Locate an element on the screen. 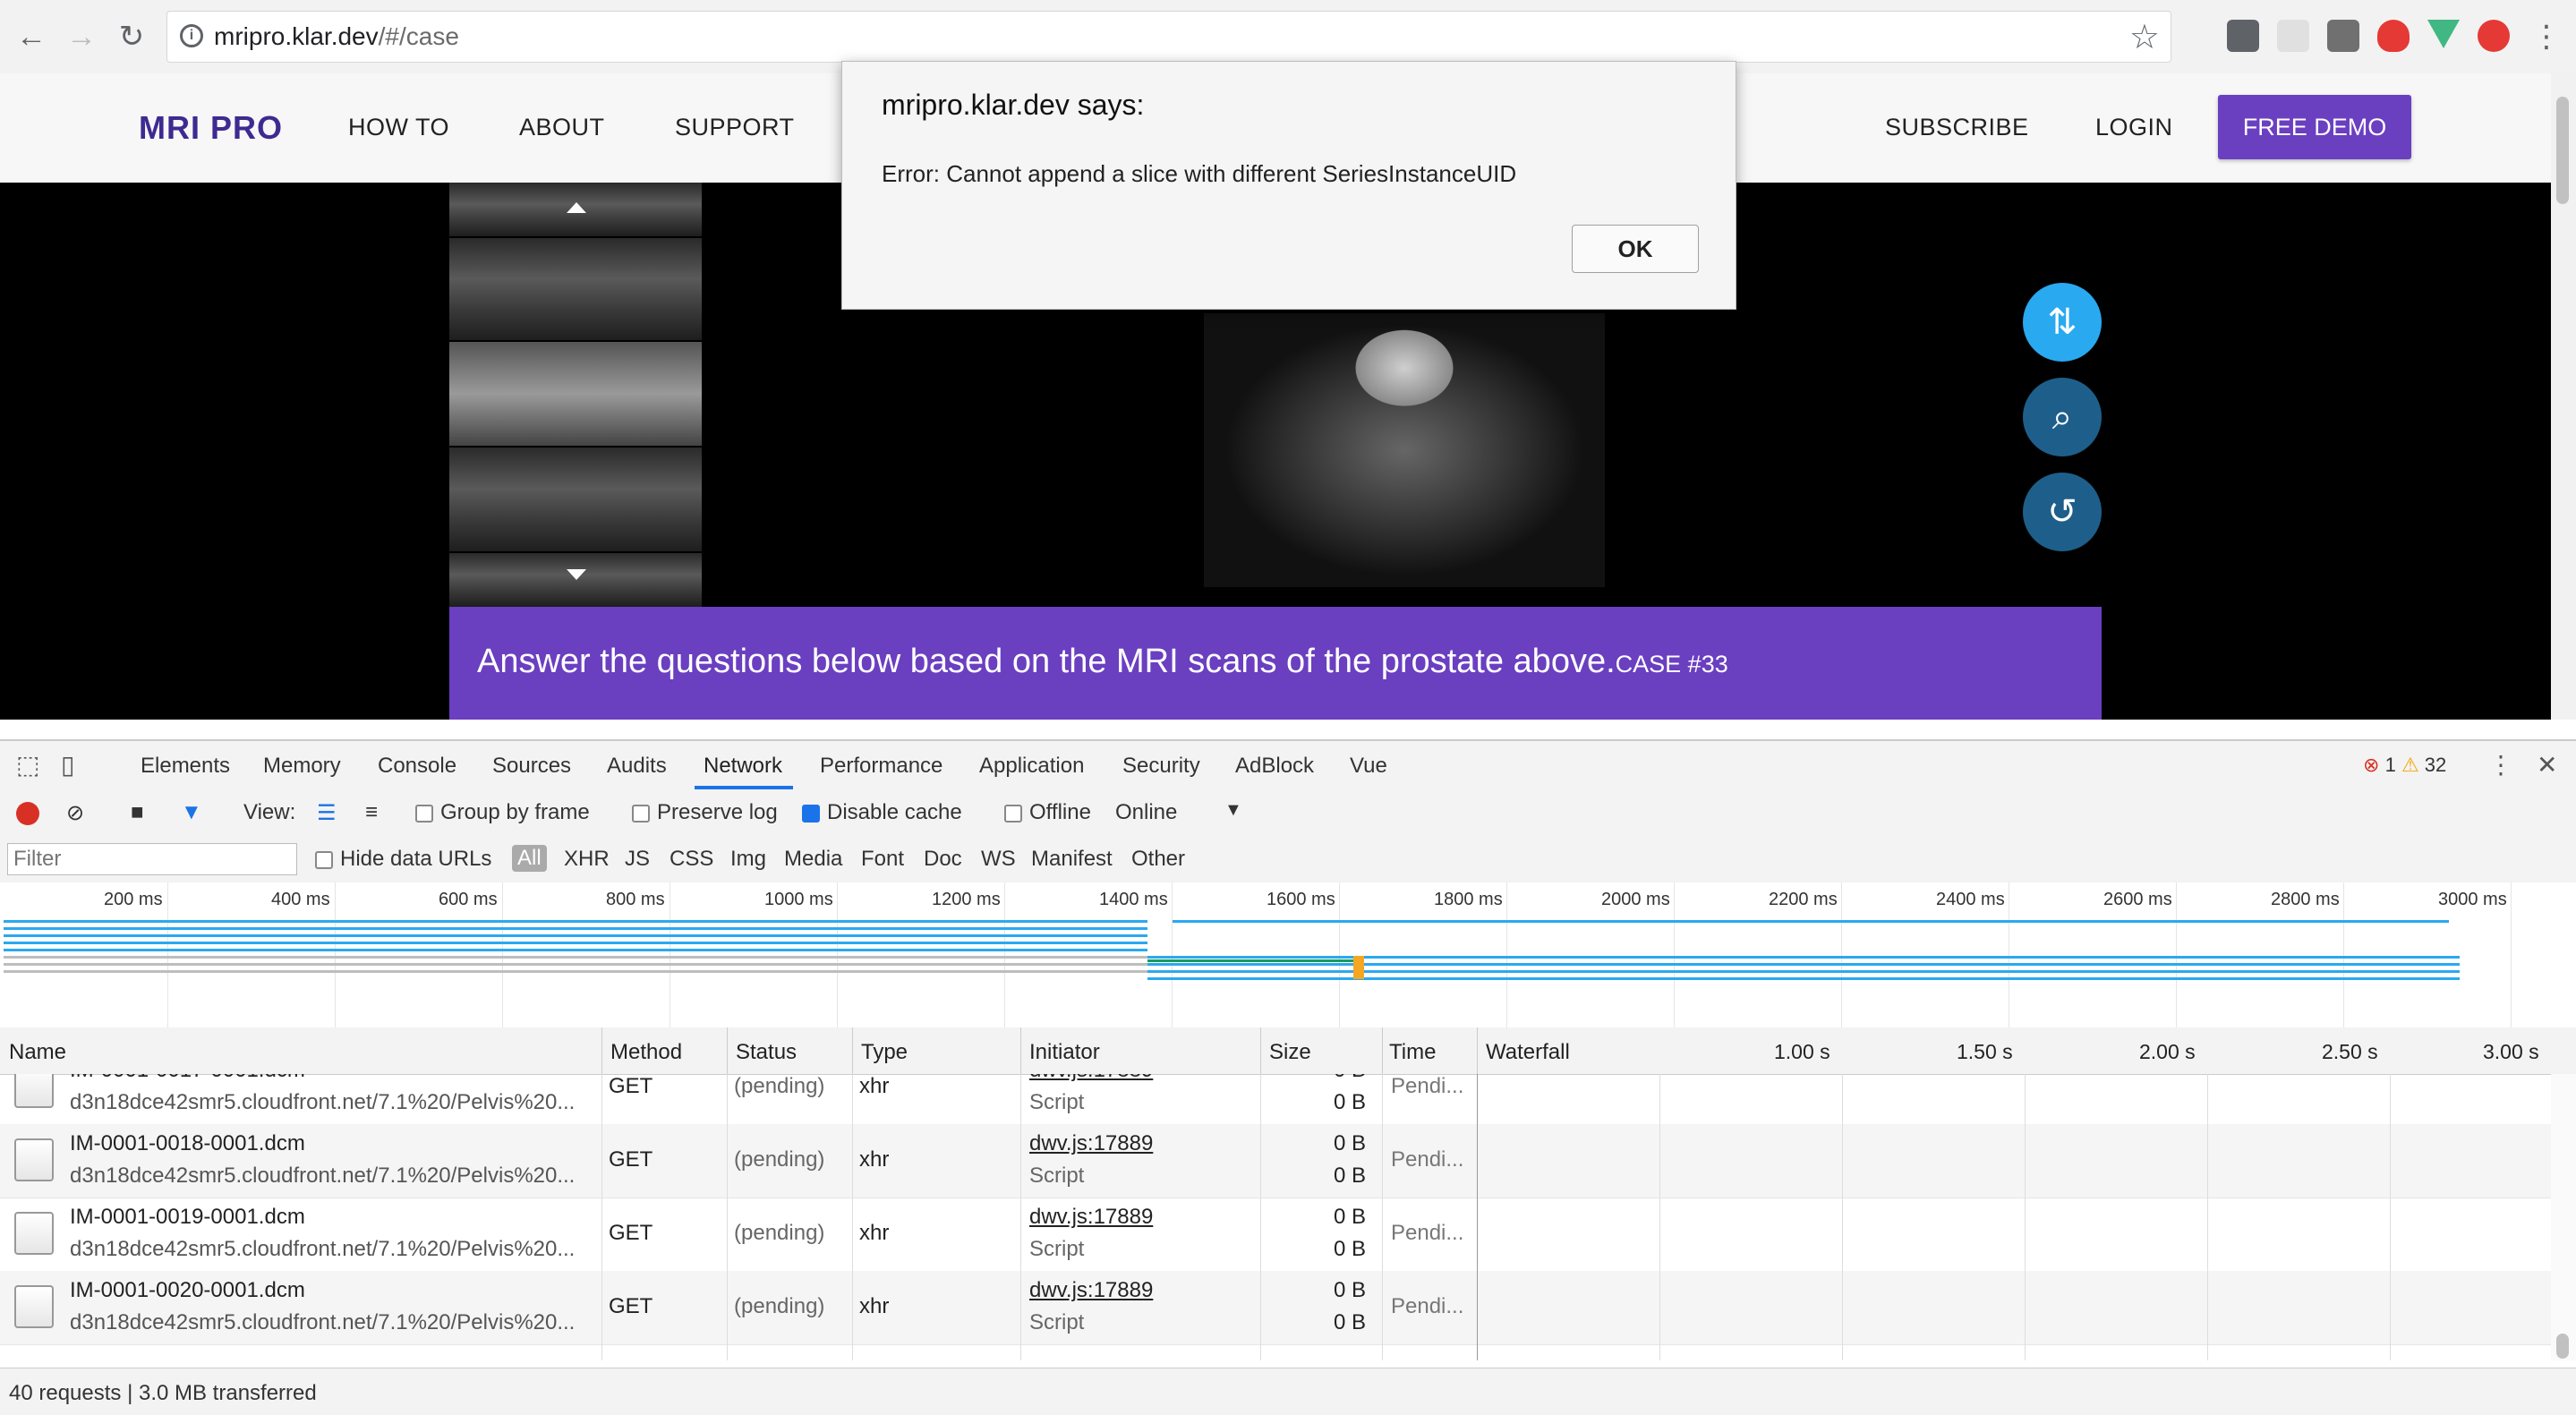 Image resolution: width=2576 pixels, height=1415 pixels. clear-icon: ⊘ is located at coordinates (75, 813).